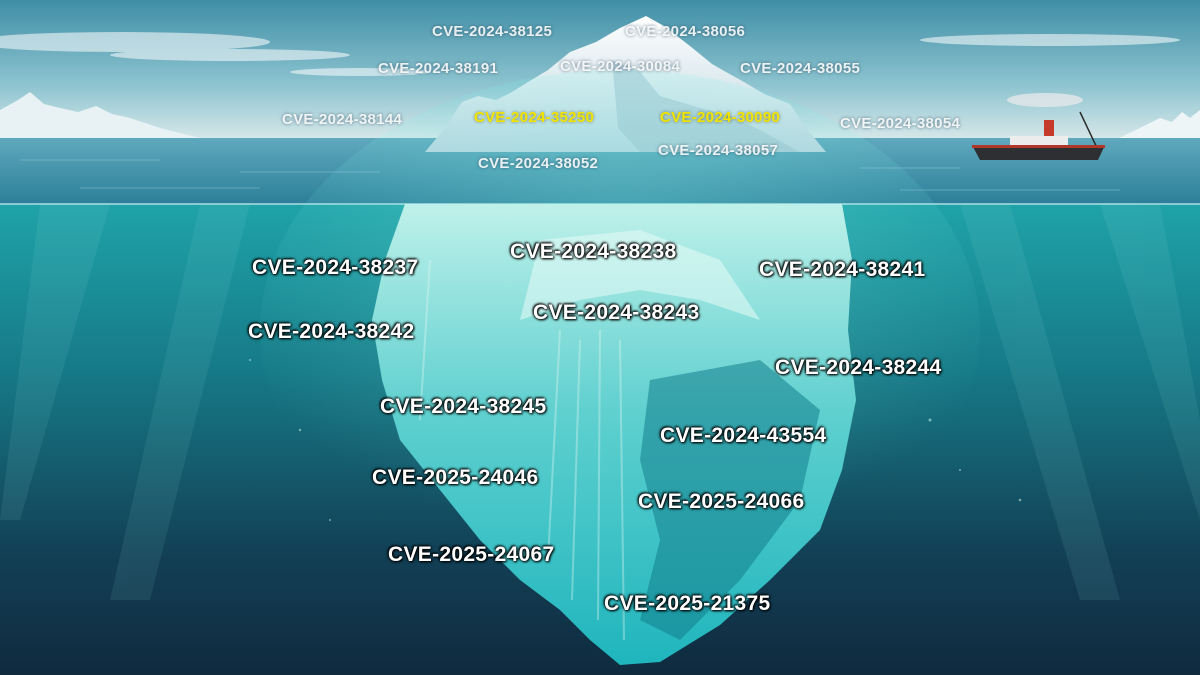 The image size is (1200, 675). What do you see at coordinates (620, 66) in the screenshot?
I see `cve-label-above: CVE-2024-30084` at bounding box center [620, 66].